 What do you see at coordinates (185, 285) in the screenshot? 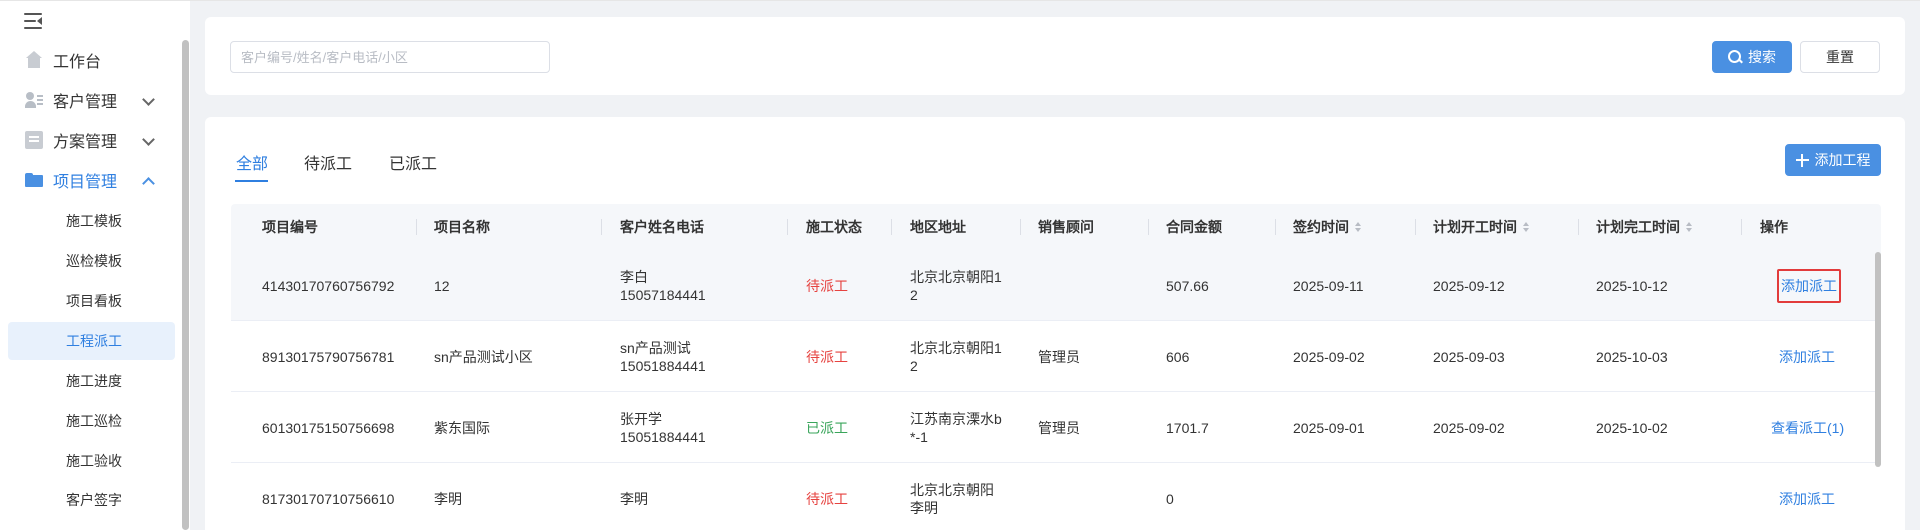
I see `sidebar-scrollbar` at bounding box center [185, 285].